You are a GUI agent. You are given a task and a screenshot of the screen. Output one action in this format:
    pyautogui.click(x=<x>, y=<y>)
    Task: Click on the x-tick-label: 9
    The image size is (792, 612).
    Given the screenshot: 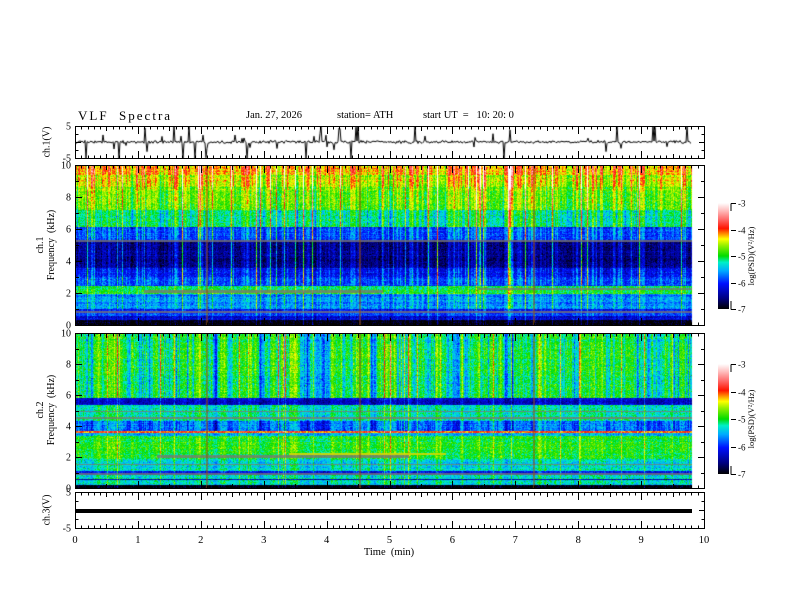 What is the action you would take?
    pyautogui.click(x=640, y=540)
    